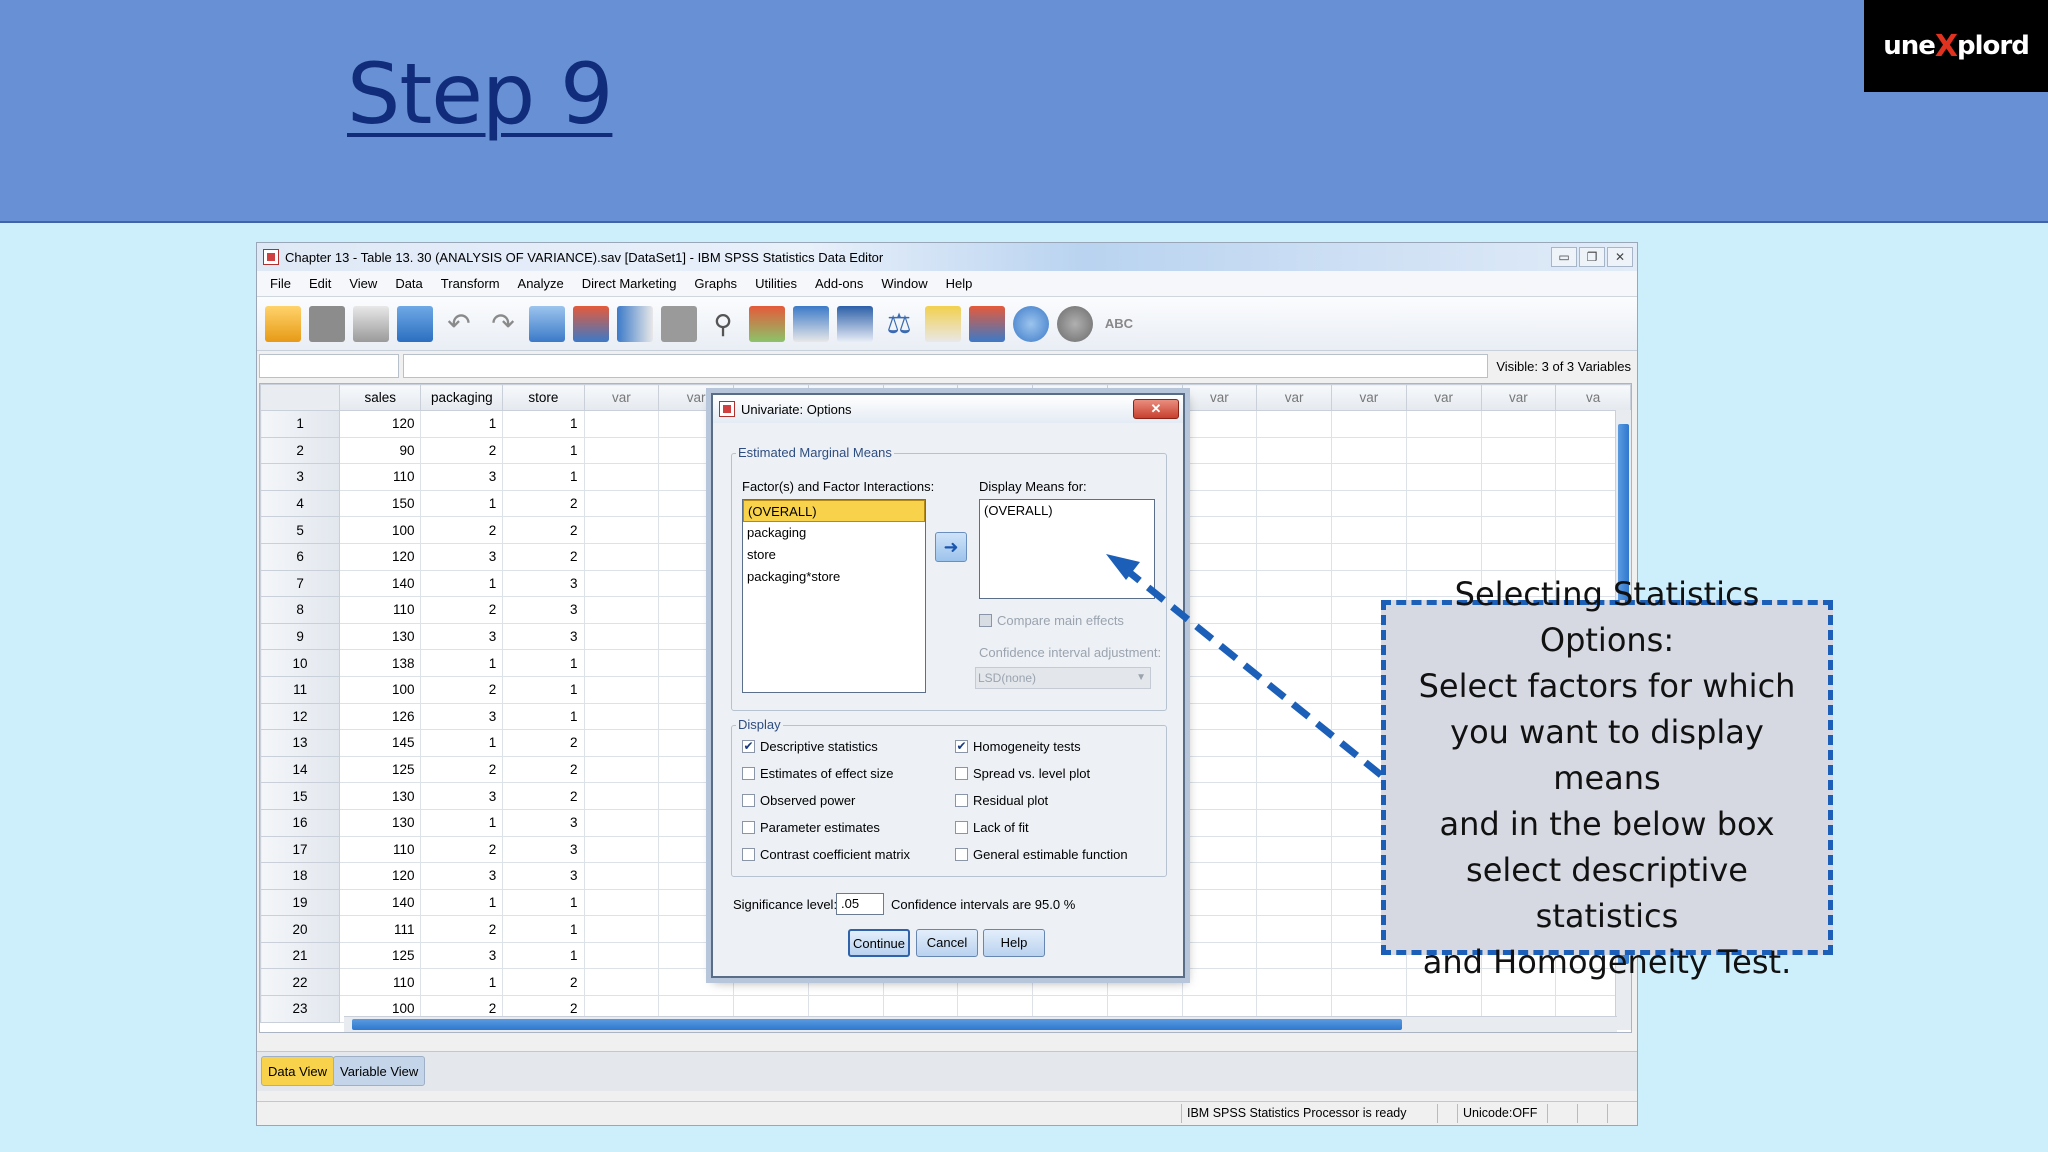 This screenshot has width=2048, height=1152. Describe the element at coordinates (408, 283) in the screenshot. I see `menu-data: Data` at that location.